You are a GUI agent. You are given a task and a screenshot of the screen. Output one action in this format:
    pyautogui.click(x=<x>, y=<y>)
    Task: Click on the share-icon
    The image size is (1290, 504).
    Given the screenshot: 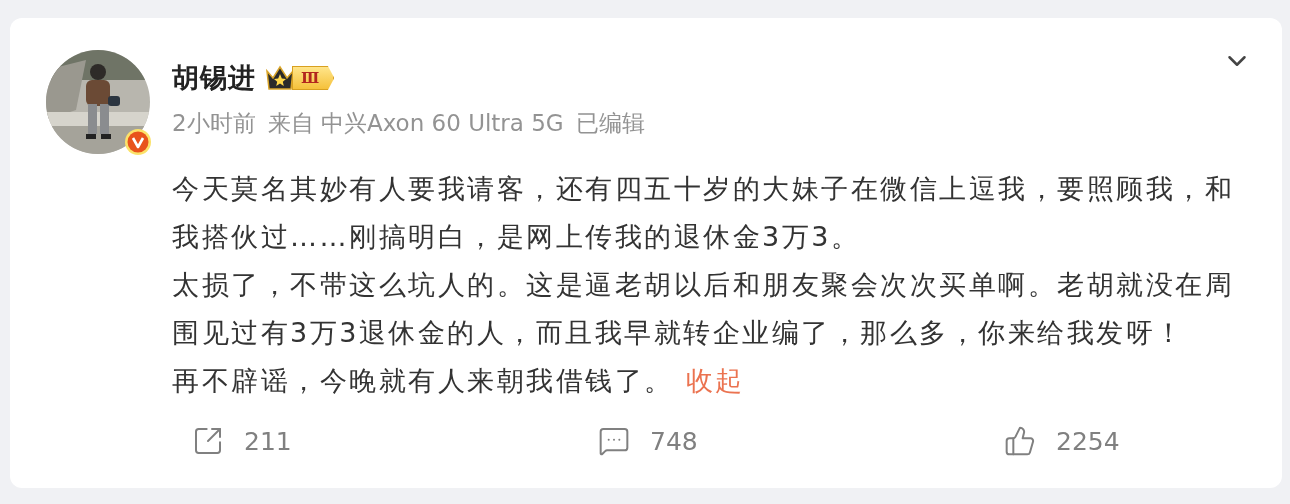 What is the action you would take?
    pyautogui.click(x=208, y=441)
    